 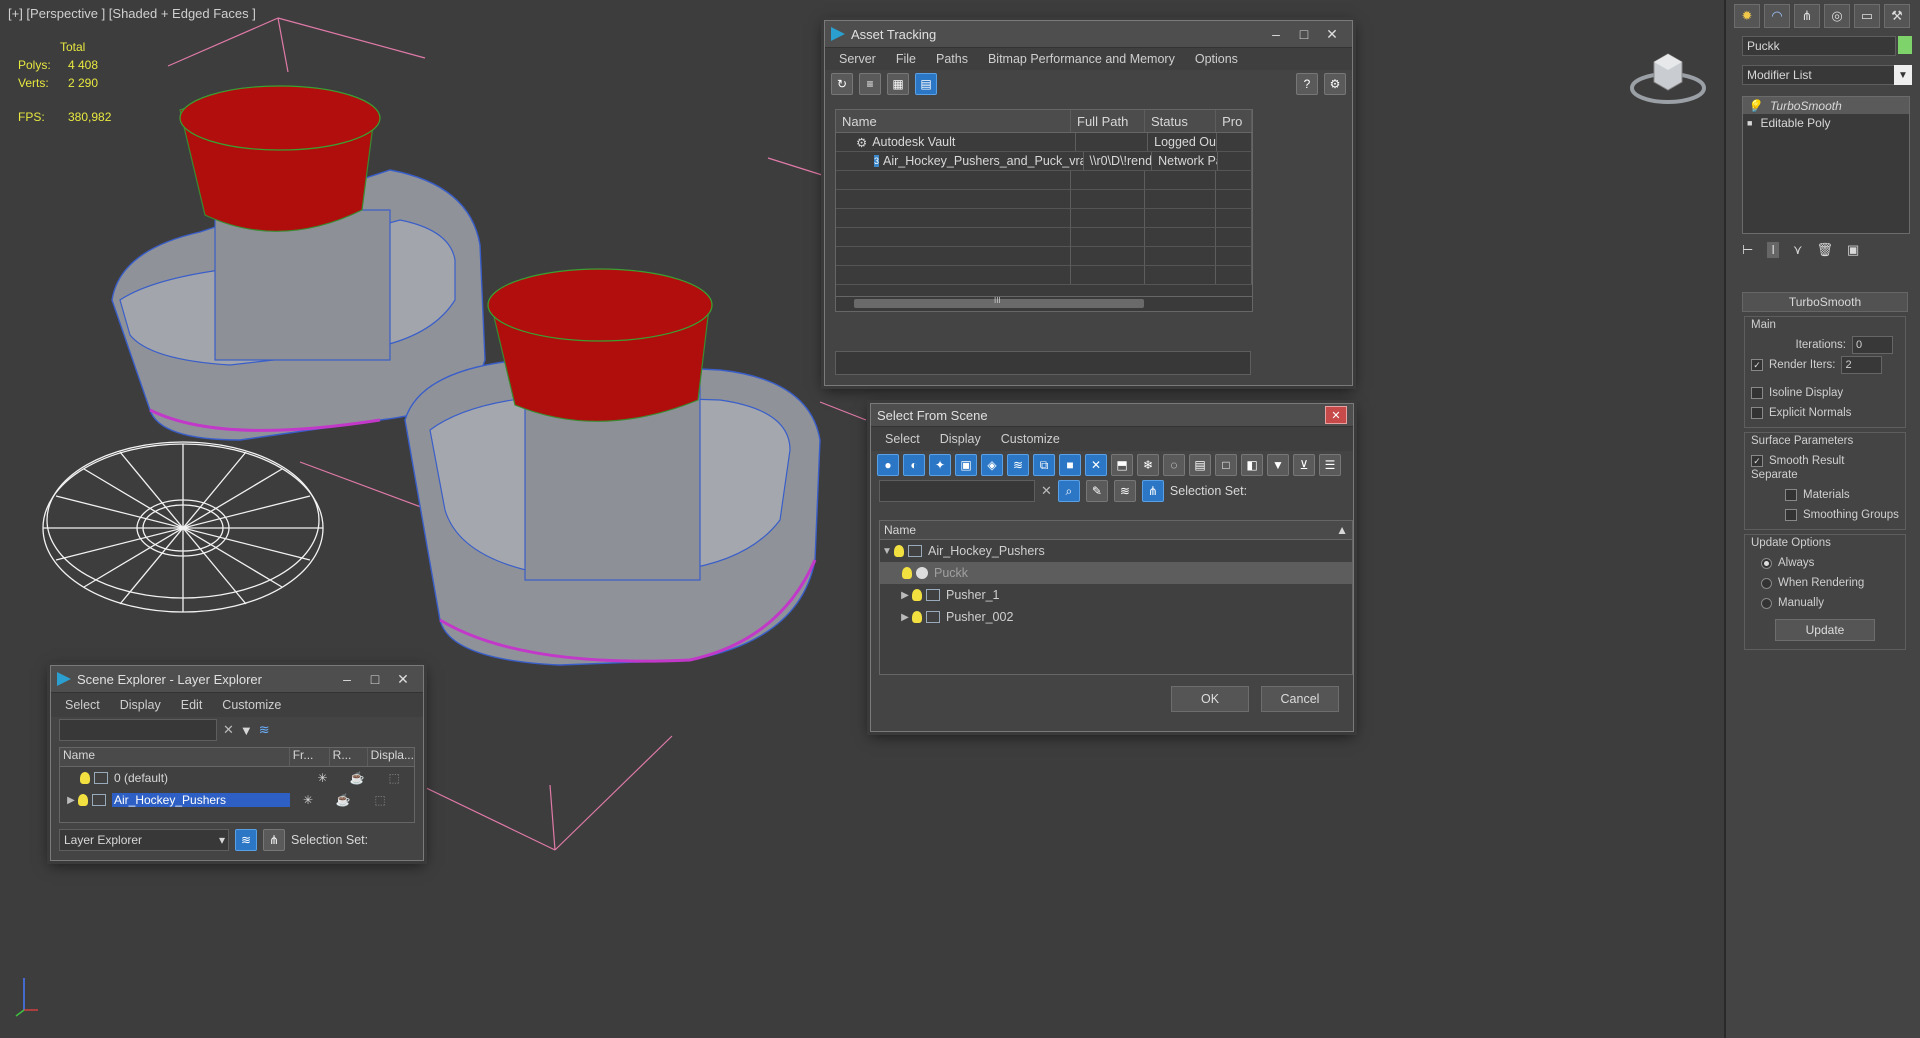 What do you see at coordinates (914, 465) in the screenshot?
I see `shapes-filter-icon: ◐` at bounding box center [914, 465].